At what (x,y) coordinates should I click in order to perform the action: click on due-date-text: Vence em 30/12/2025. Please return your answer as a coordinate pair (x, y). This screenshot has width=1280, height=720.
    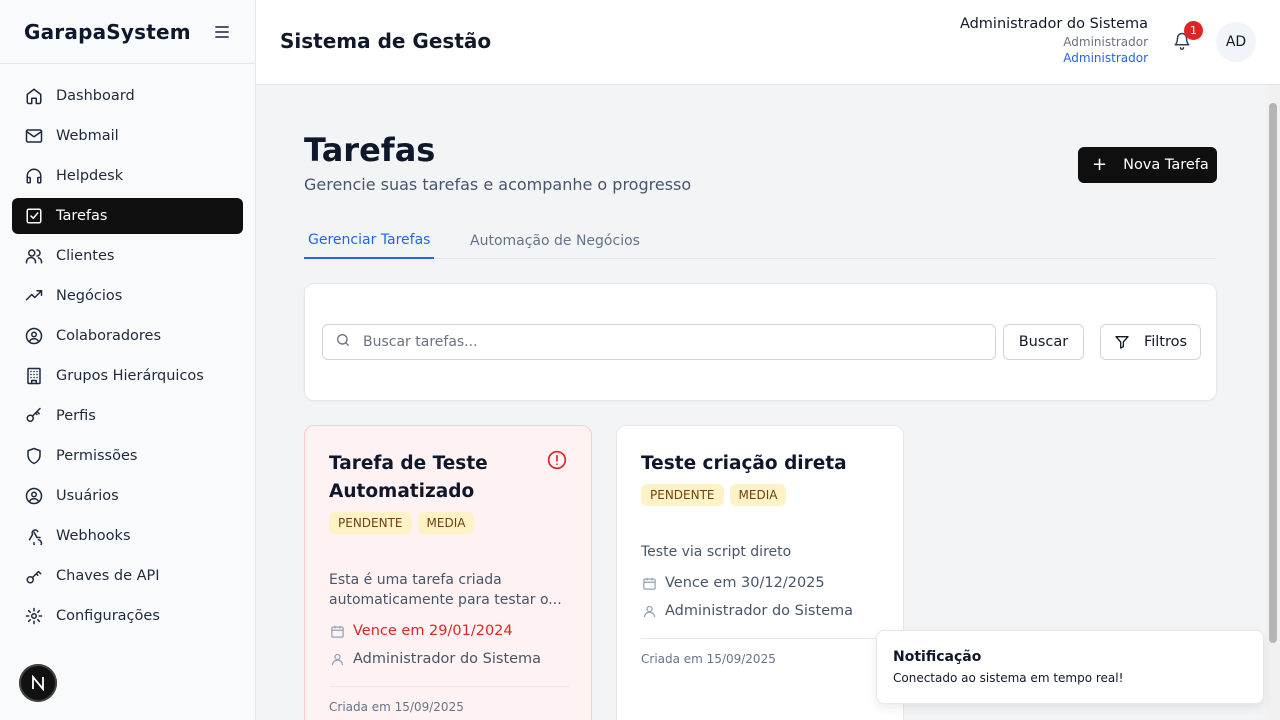
    Looking at the image, I should click on (745, 583).